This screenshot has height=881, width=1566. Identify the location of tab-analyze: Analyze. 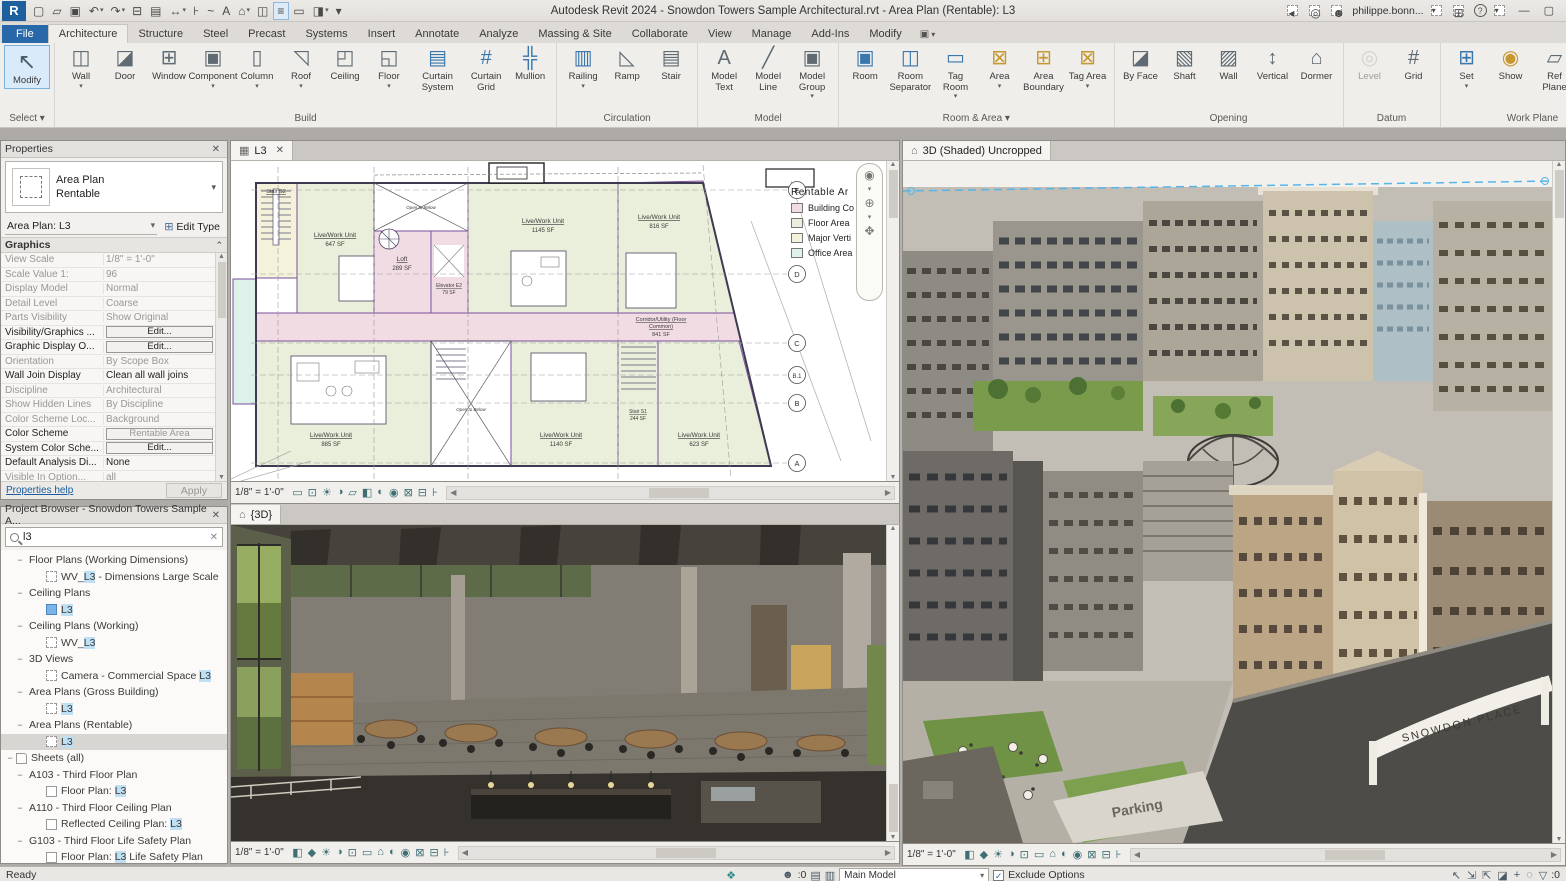
(498, 34).